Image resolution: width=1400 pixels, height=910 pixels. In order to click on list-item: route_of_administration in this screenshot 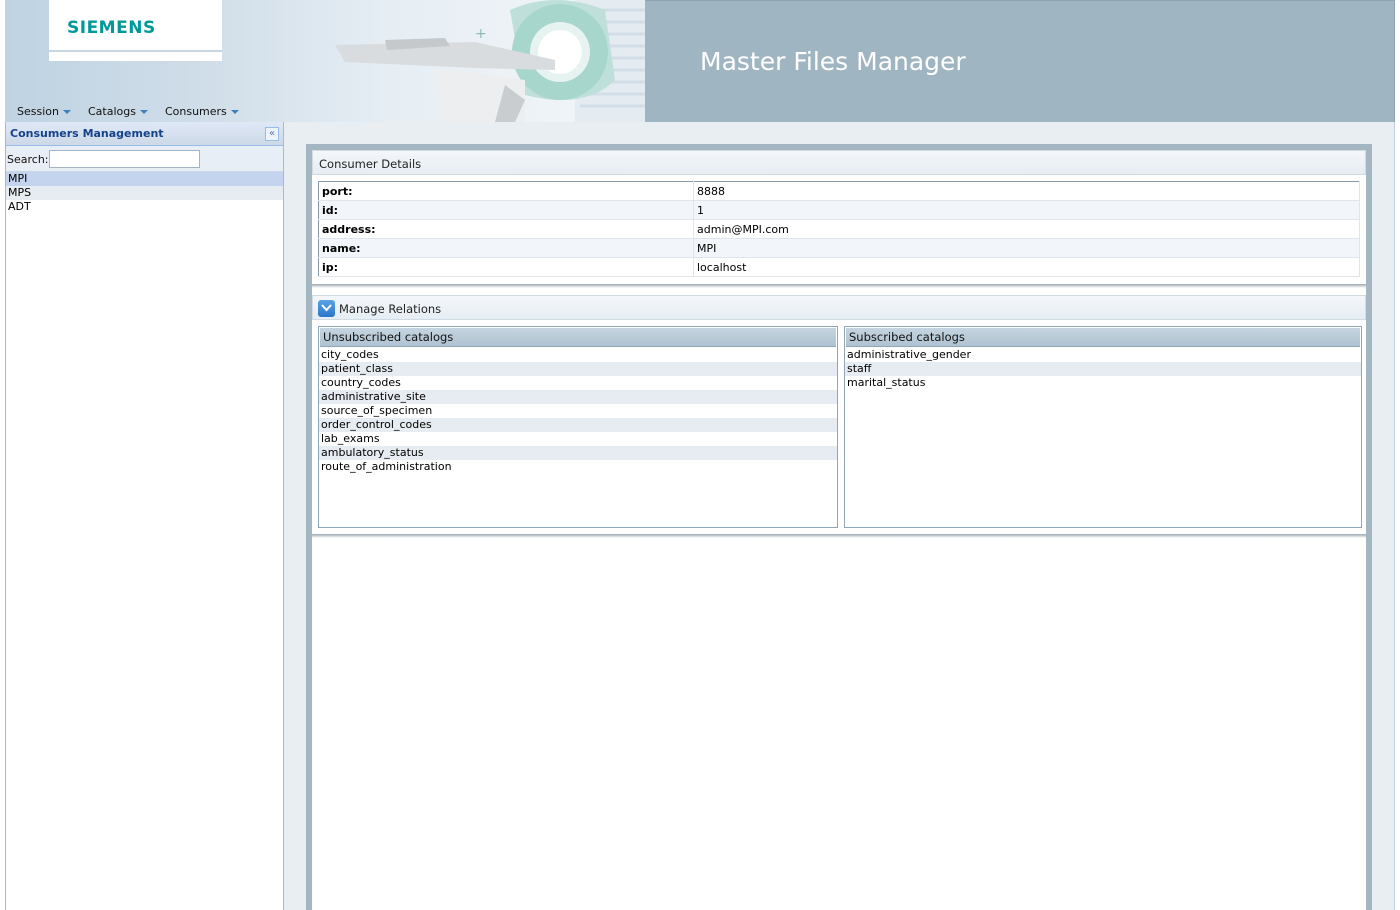, I will do `click(578, 467)`.